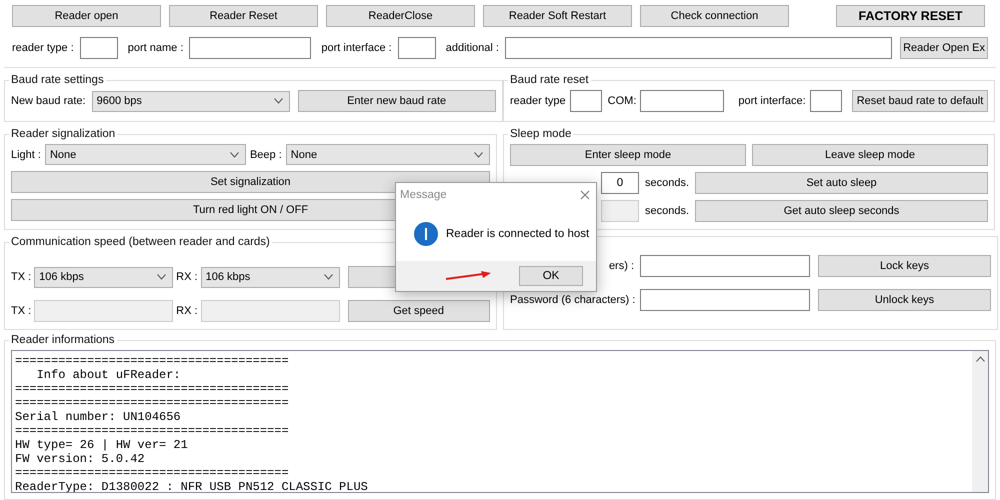 The image size is (1000, 500). I want to click on field-label: port name :, so click(156, 48).